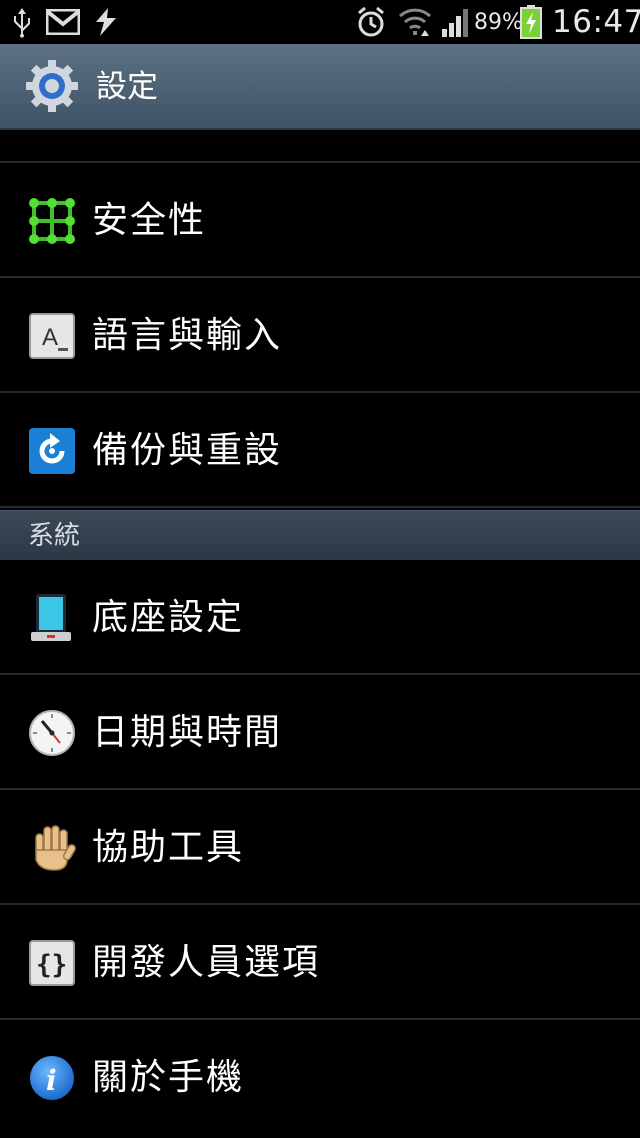 This screenshot has width=640, height=1138. I want to click on list-item-label: 安全性, so click(149, 220).